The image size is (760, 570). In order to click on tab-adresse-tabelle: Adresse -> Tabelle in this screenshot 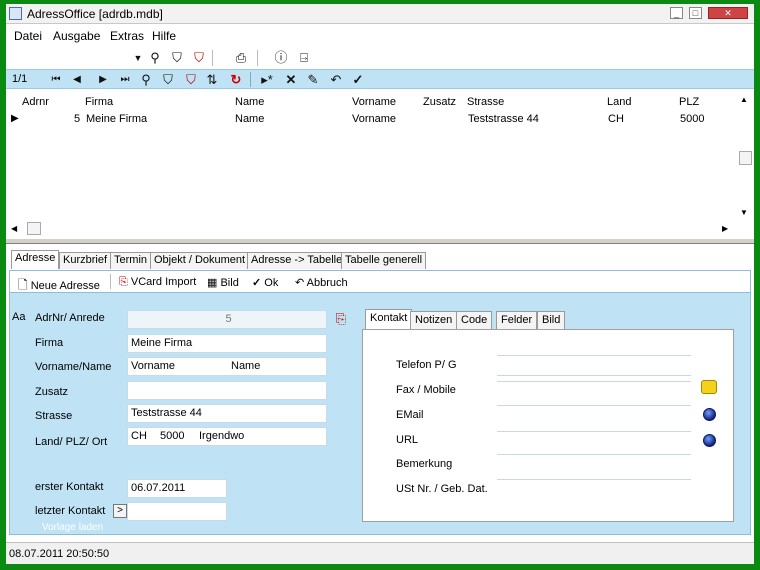, I will do `click(297, 260)`.